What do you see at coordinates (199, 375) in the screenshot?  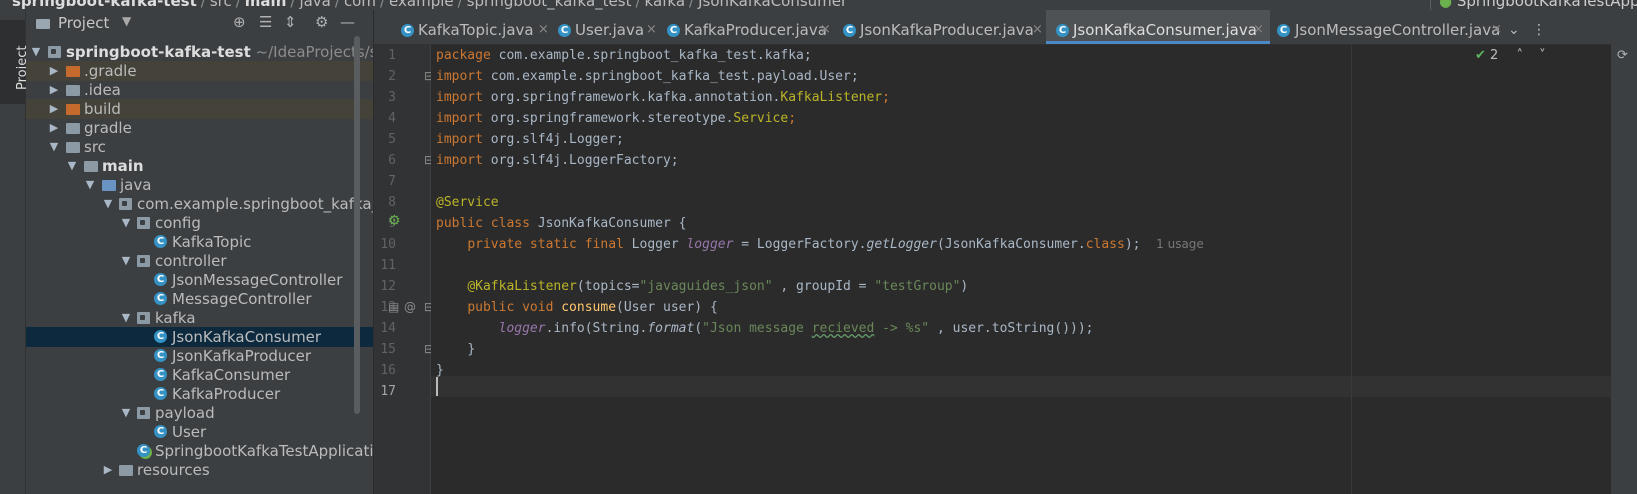 I see `tree-item-kafkaconsumer: C KafkaConsumer` at bounding box center [199, 375].